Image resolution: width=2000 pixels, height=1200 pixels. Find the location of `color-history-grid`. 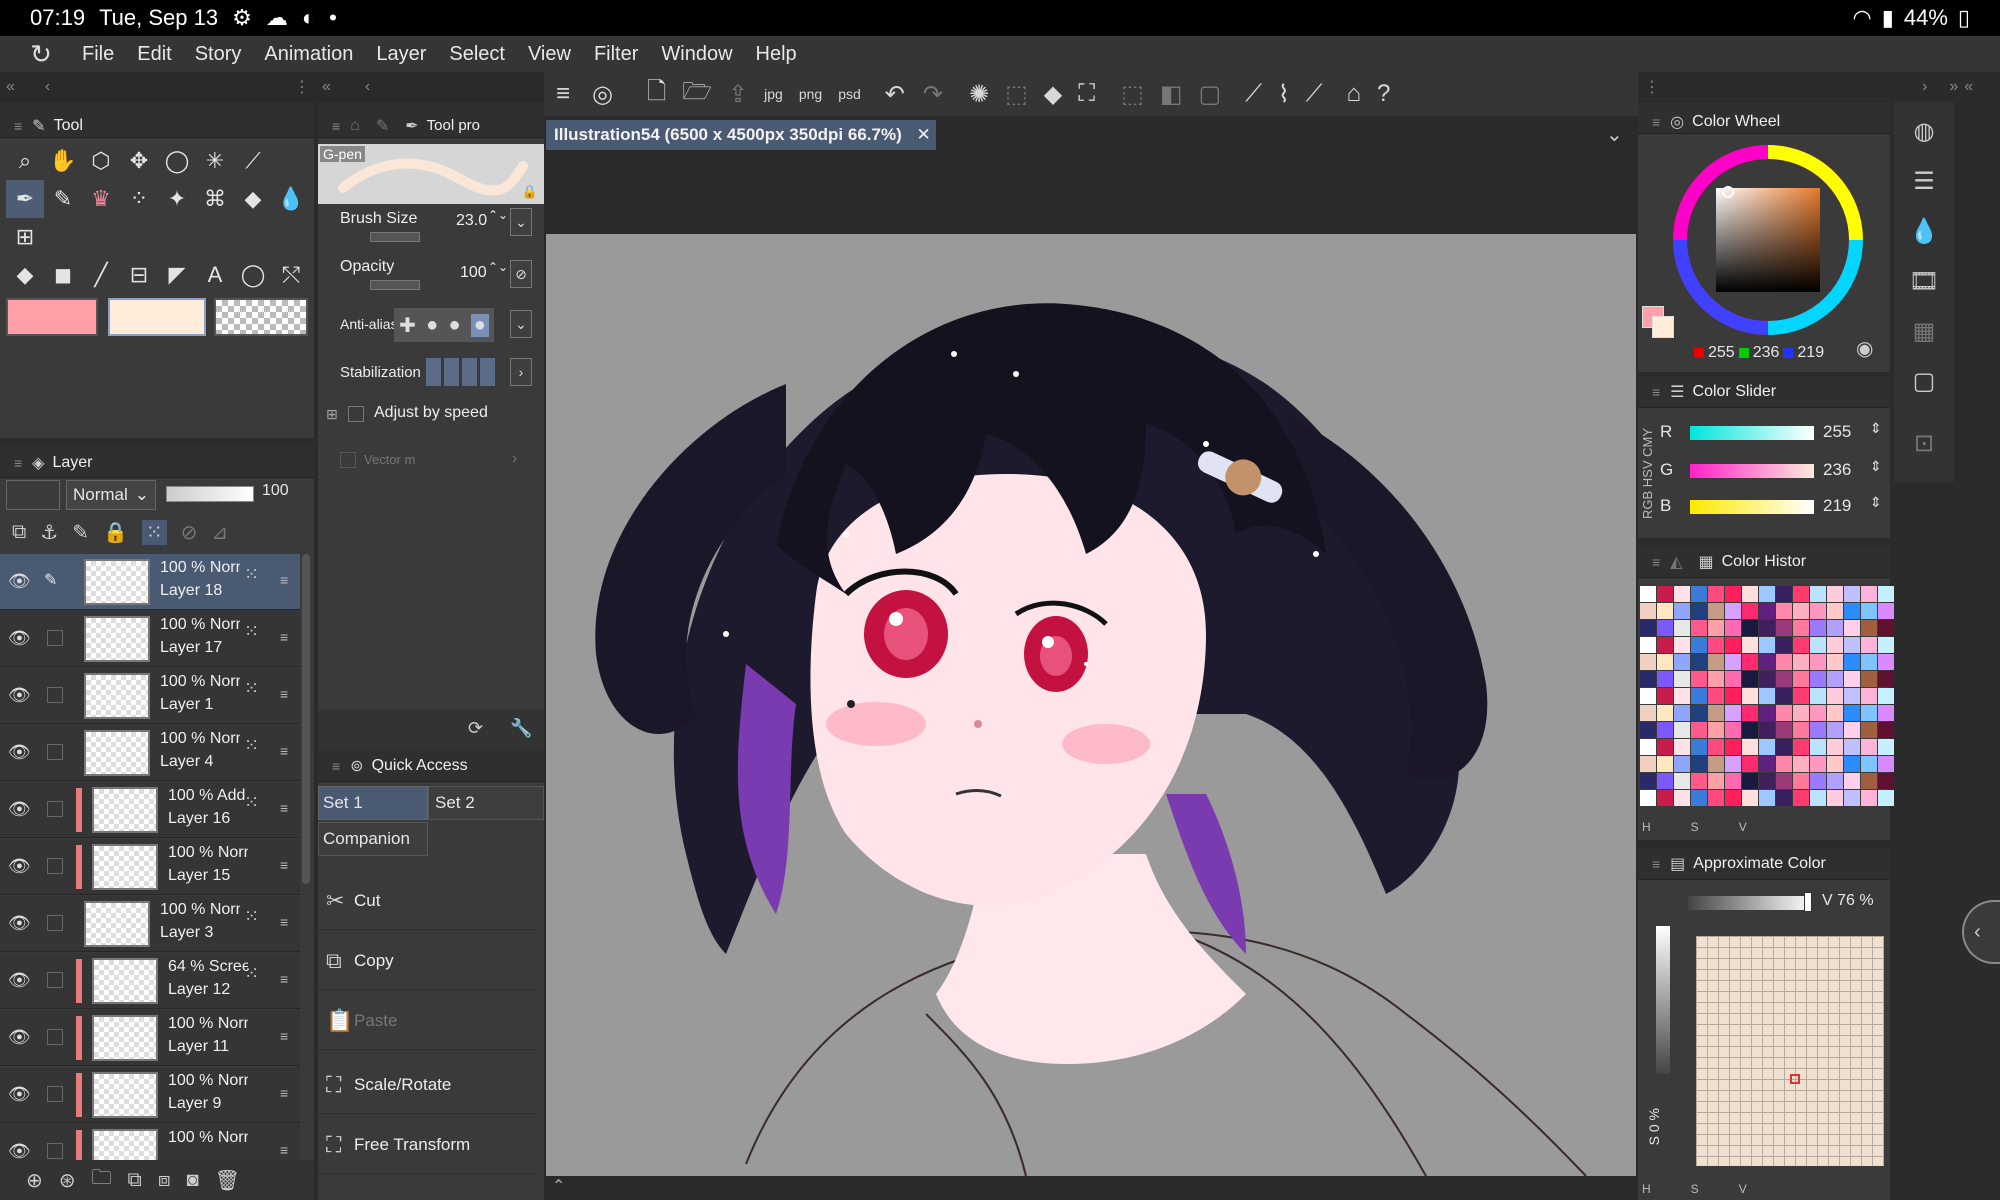

color-history-grid is located at coordinates (1766, 701).